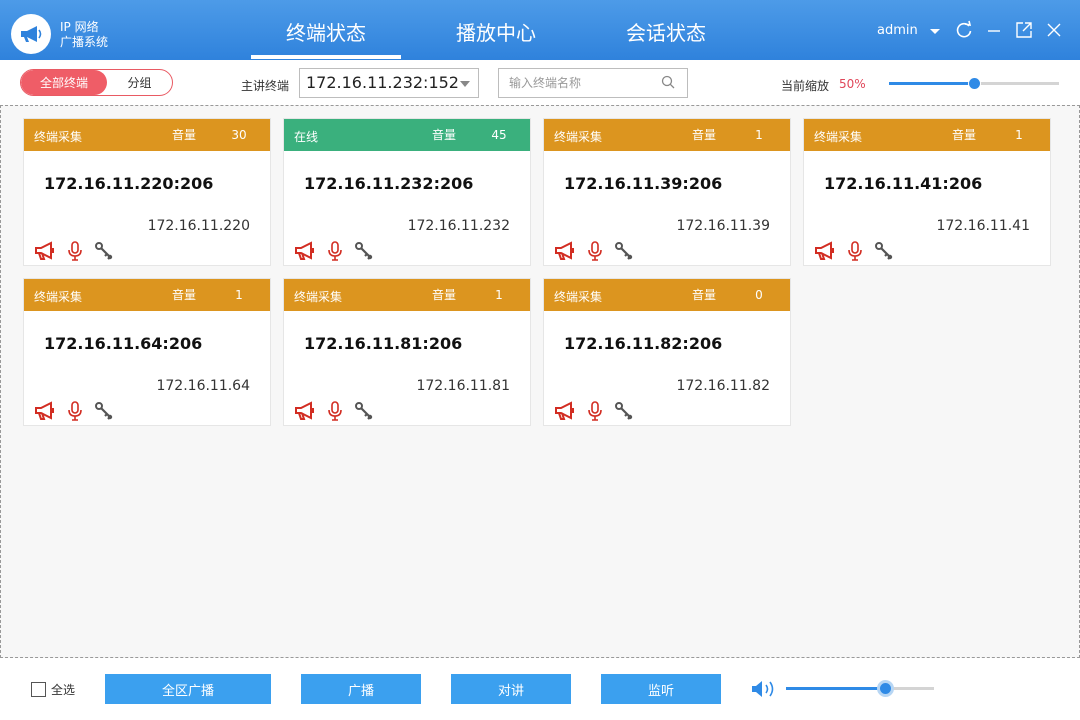  Describe the element at coordinates (764, 689) in the screenshot. I see `speaker-volume-icon` at that location.